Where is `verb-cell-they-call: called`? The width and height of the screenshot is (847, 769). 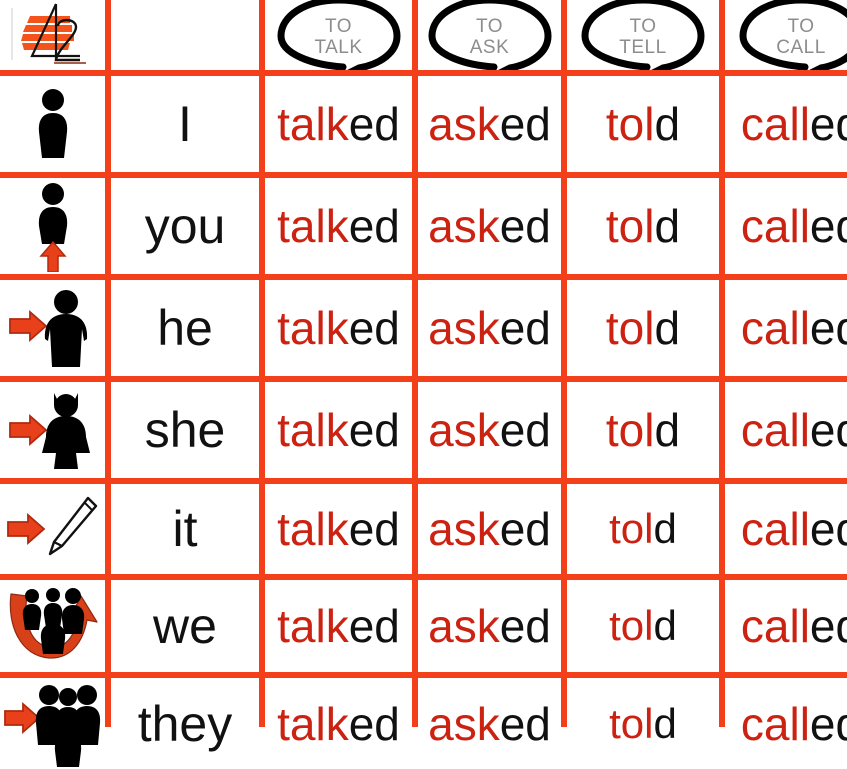
verb-cell-they-call: called is located at coordinates (786, 723).